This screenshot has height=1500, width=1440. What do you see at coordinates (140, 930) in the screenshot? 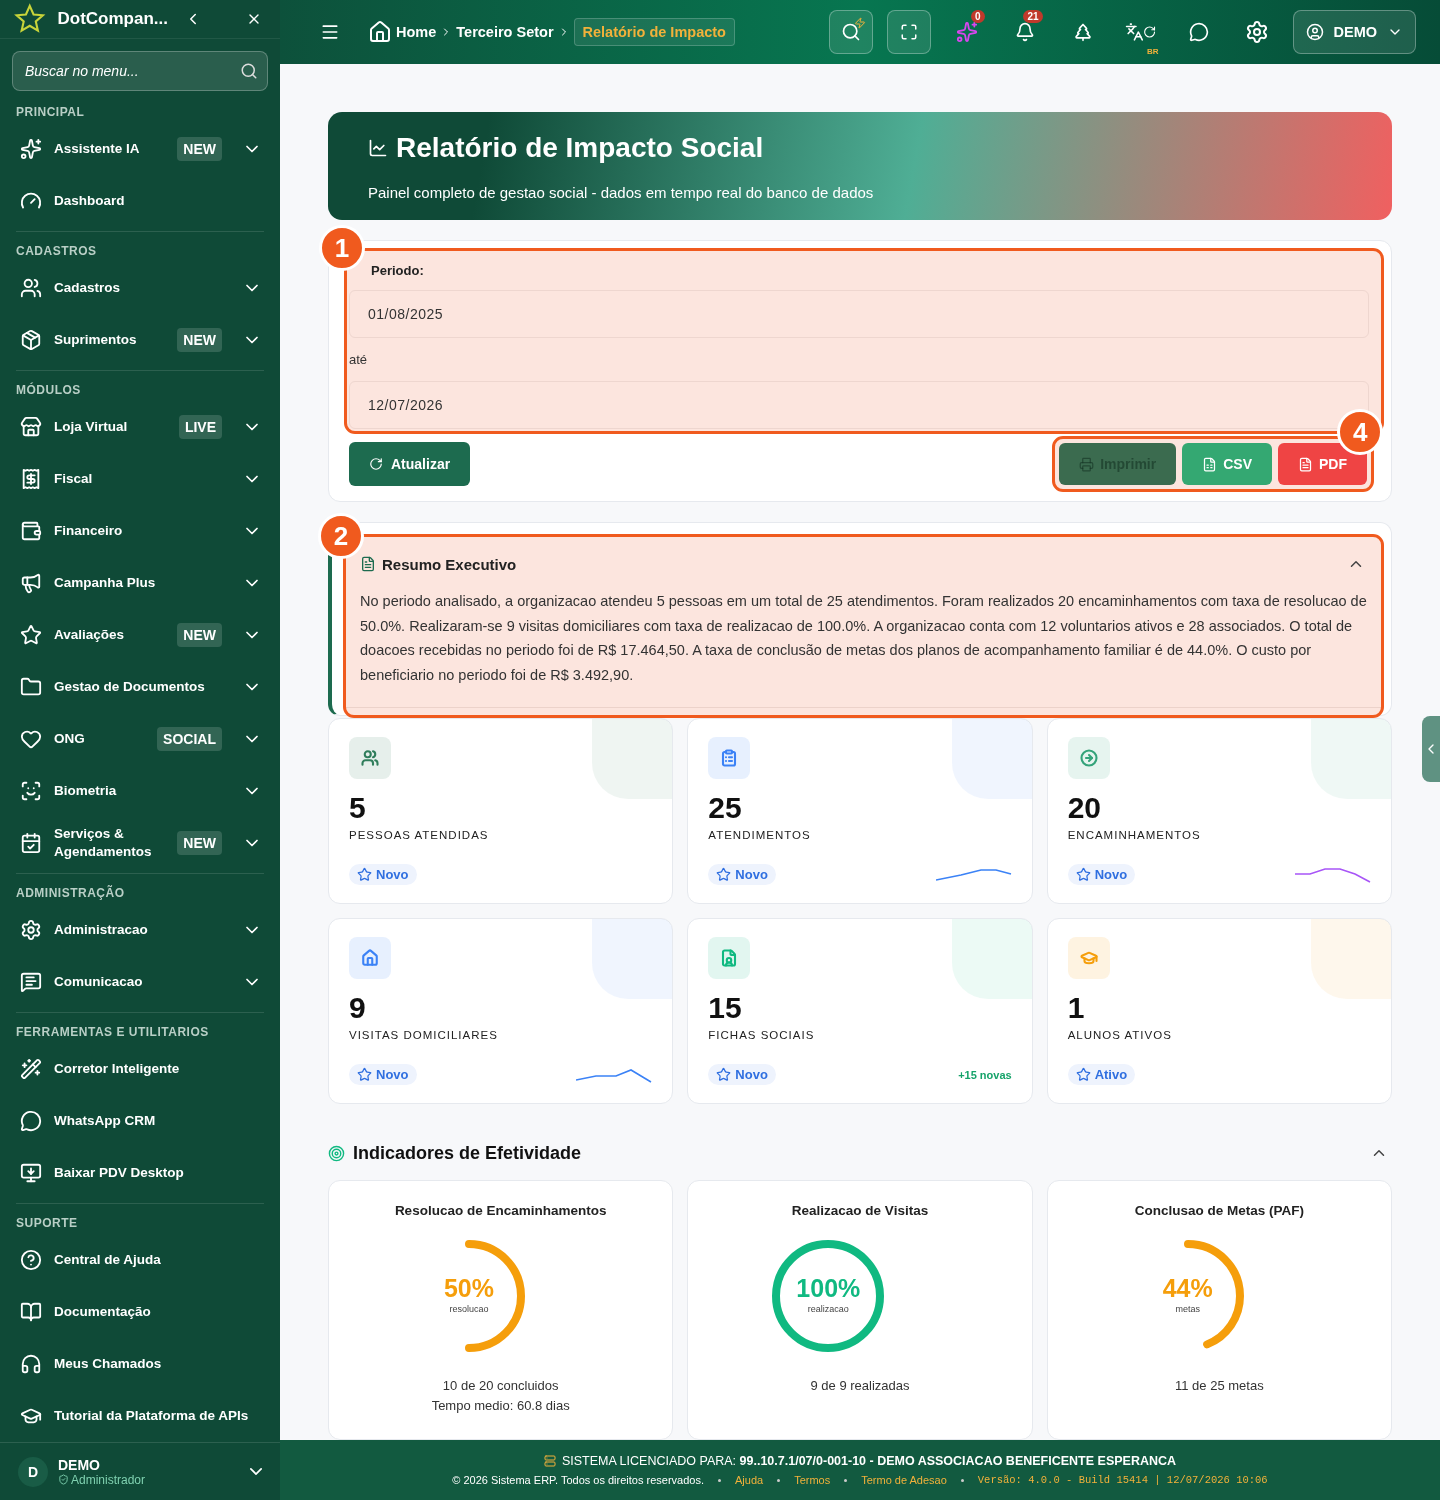
I see `sidebar-item: Administracao` at bounding box center [140, 930].